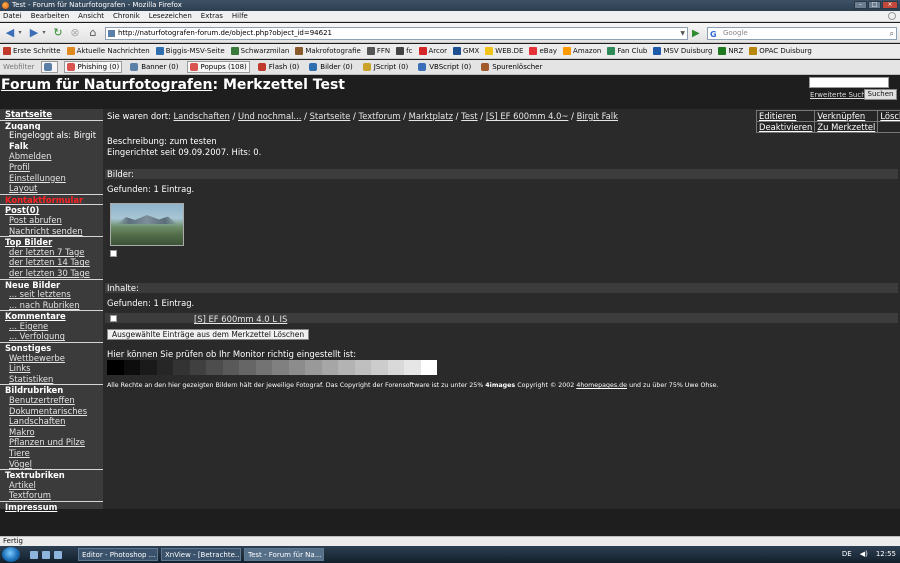 The width and height of the screenshot is (900, 563). I want to click on back-history-icon: ▾, so click(20, 33).